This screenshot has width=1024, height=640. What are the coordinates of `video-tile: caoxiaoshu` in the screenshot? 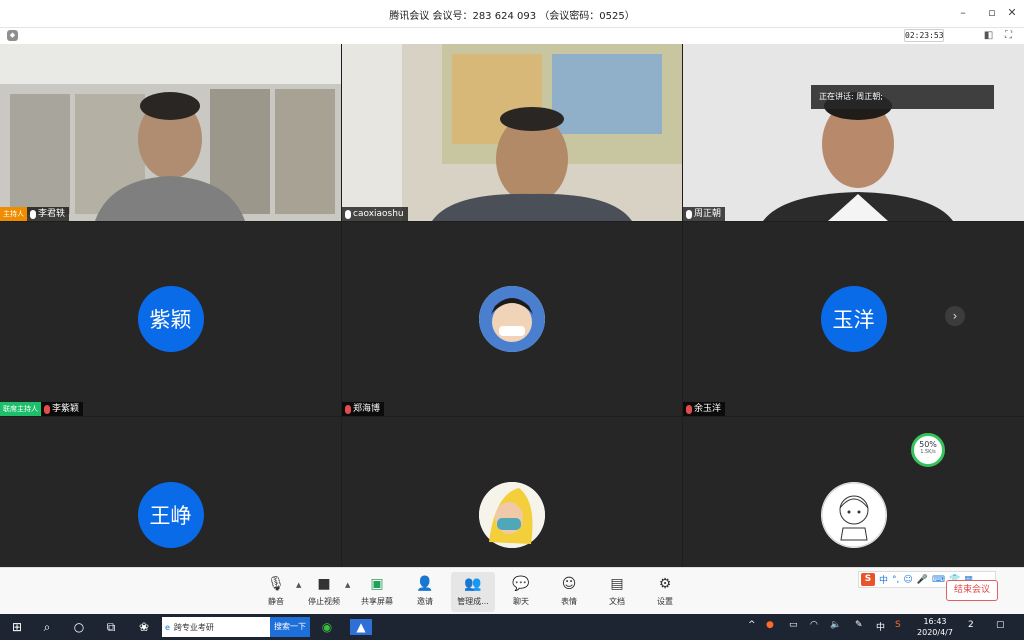 It's located at (512, 132).